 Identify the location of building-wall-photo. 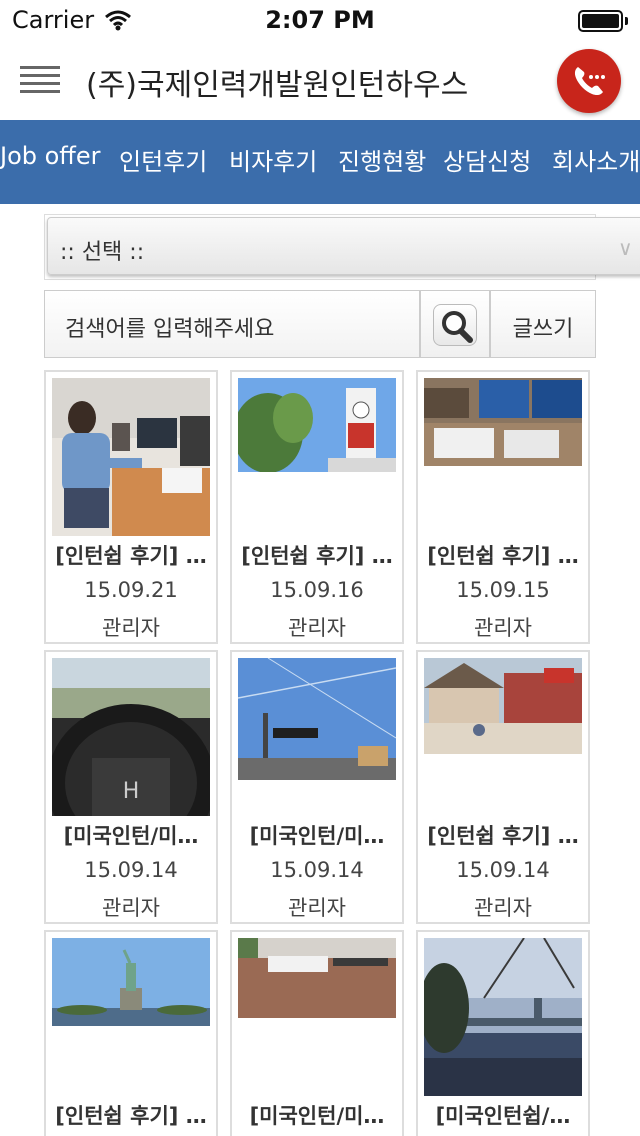
(317, 978).